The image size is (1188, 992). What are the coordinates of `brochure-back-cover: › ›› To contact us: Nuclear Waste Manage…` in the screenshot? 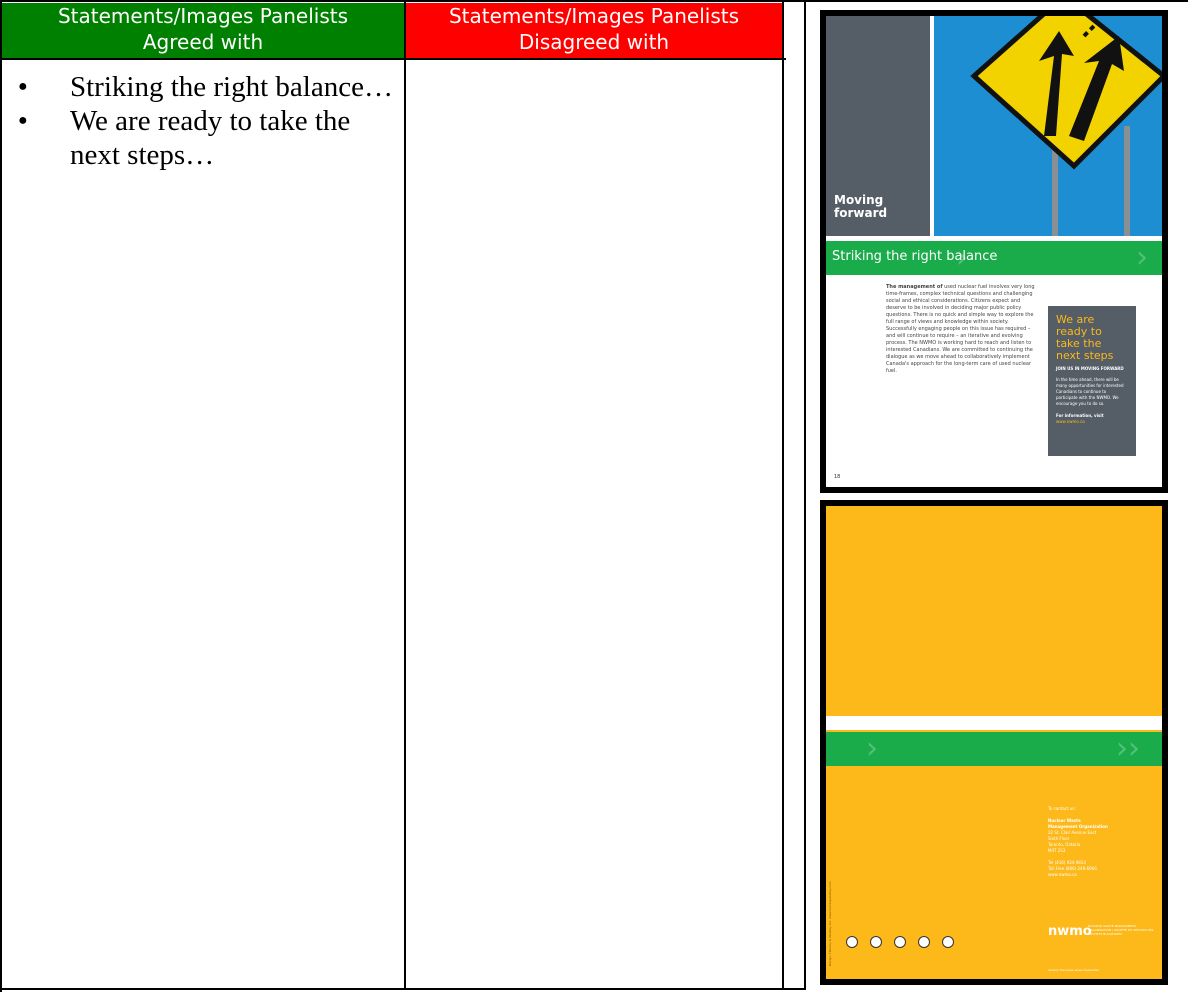 It's located at (994, 742).